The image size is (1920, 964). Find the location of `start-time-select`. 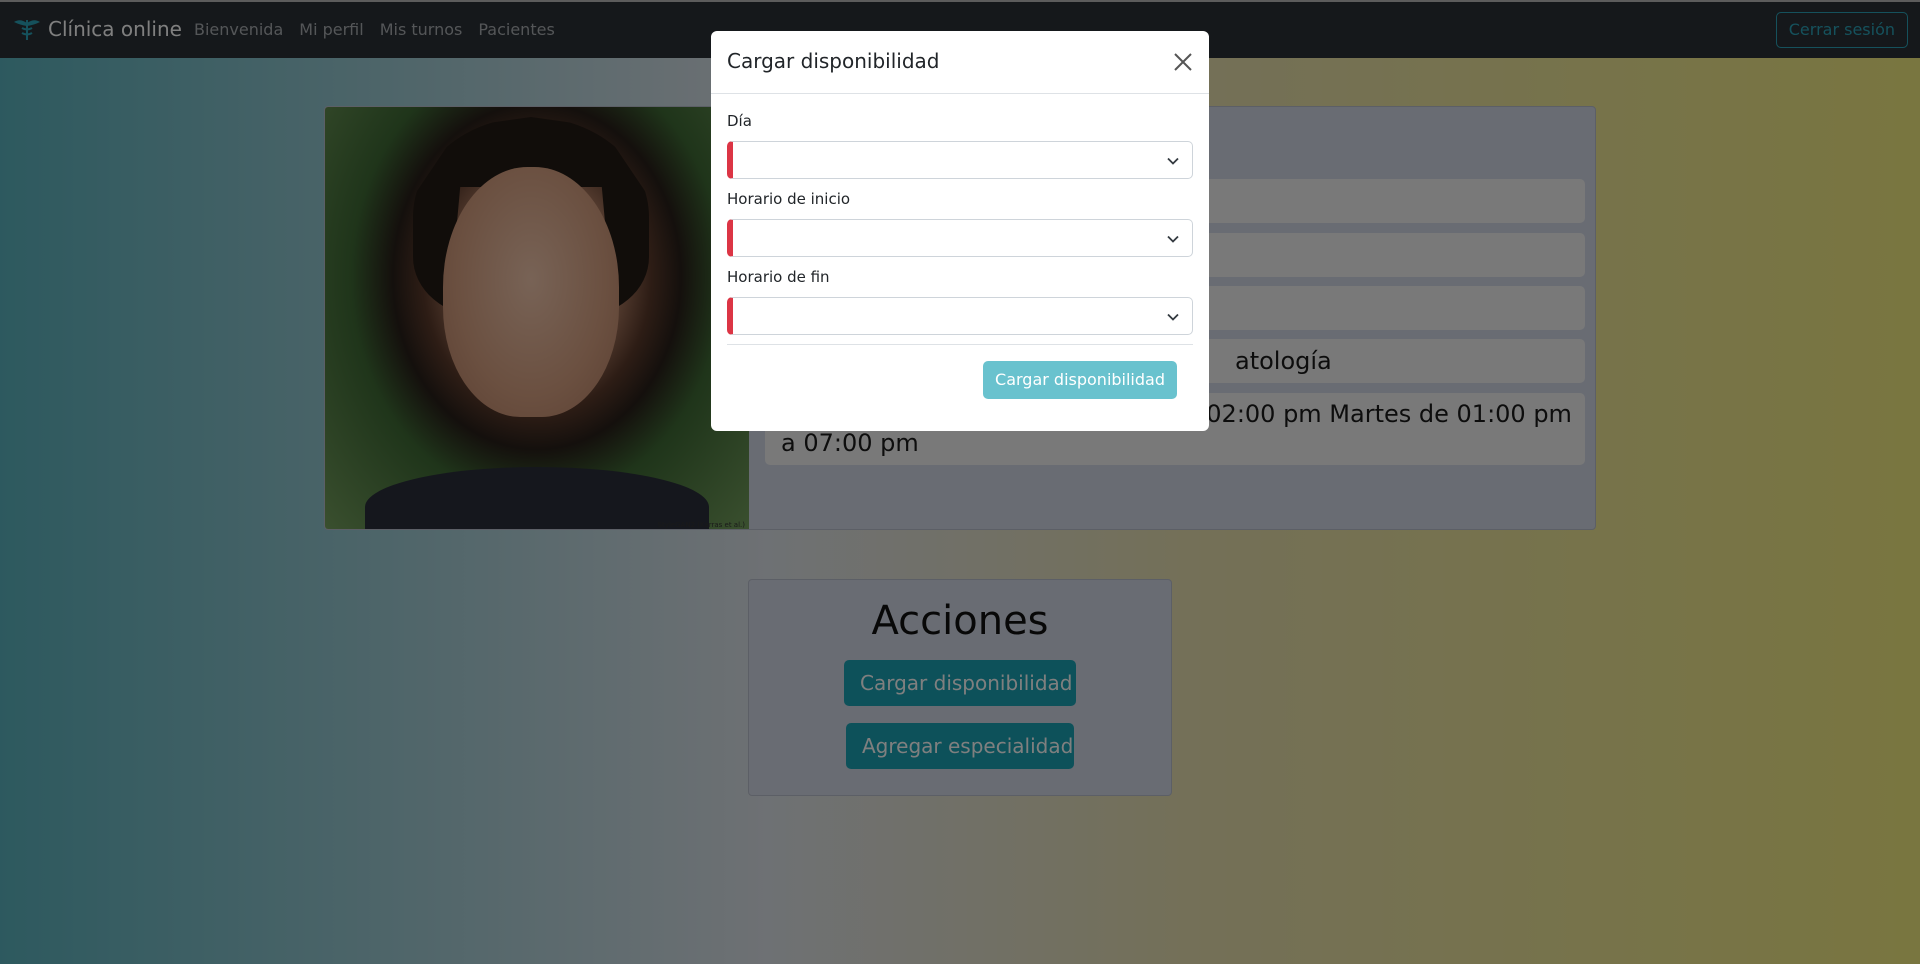

start-time-select is located at coordinates (960, 238).